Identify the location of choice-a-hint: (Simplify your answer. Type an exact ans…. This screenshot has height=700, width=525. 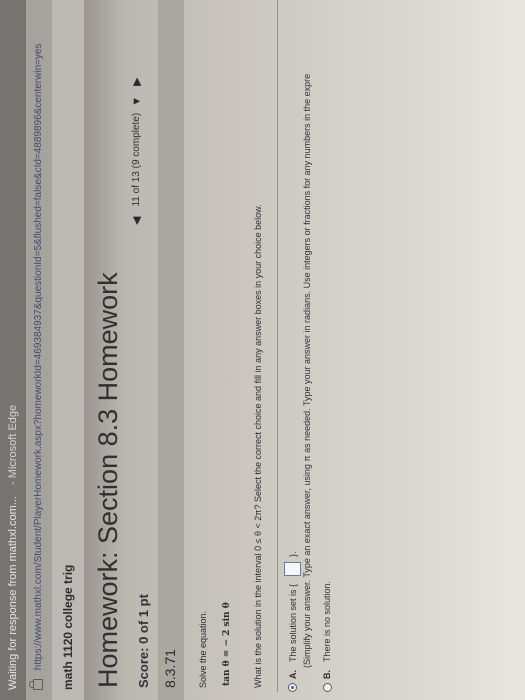
(307, 370).